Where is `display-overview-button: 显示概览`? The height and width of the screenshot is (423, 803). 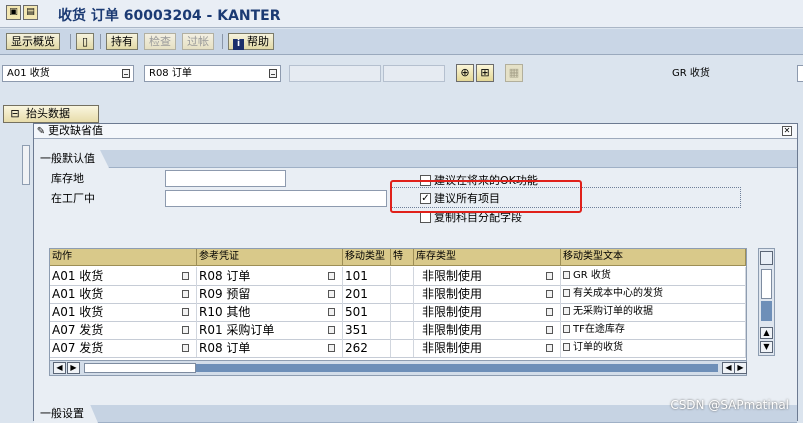
display-overview-button: 显示概览 is located at coordinates (33, 41).